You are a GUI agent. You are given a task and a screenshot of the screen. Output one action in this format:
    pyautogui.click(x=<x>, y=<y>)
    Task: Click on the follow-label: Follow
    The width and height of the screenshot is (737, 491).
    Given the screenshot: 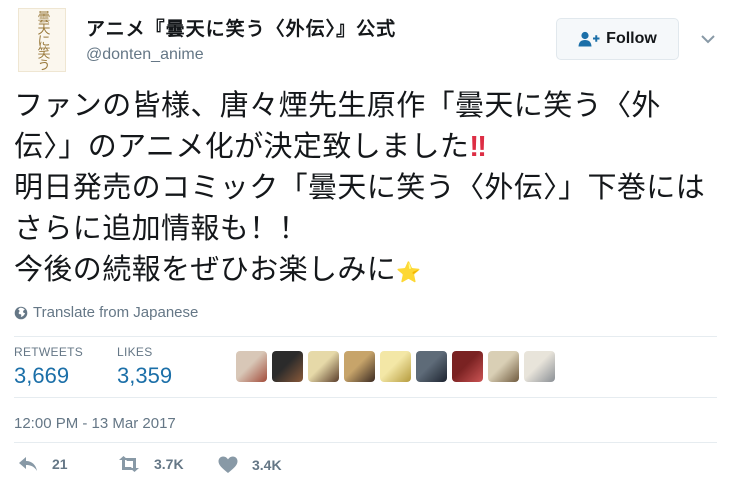 What is the action you would take?
    pyautogui.click(x=631, y=38)
    